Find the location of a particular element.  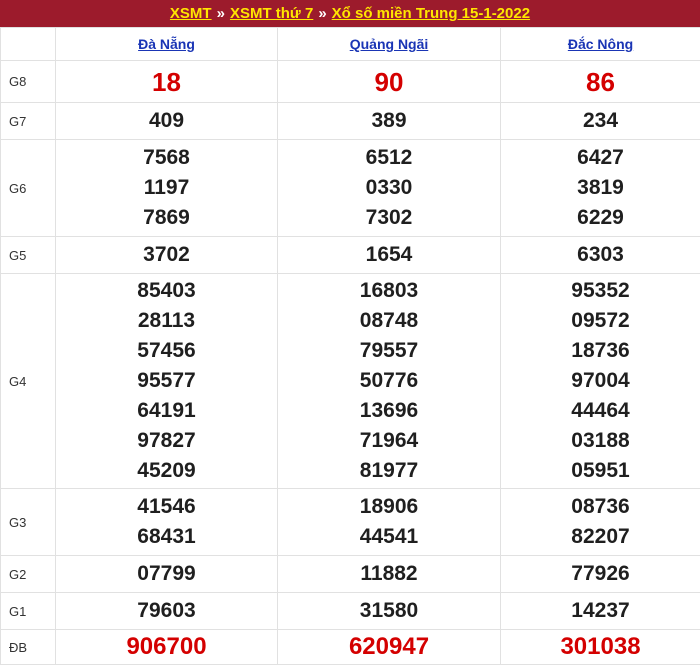

prize-number: 18 is located at coordinates (166, 81).